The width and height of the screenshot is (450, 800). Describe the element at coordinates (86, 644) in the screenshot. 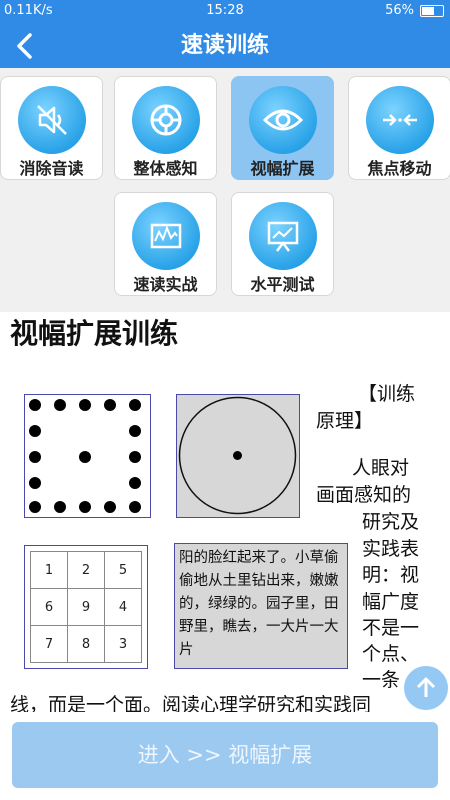

I see `grid-cell: 8` at that location.